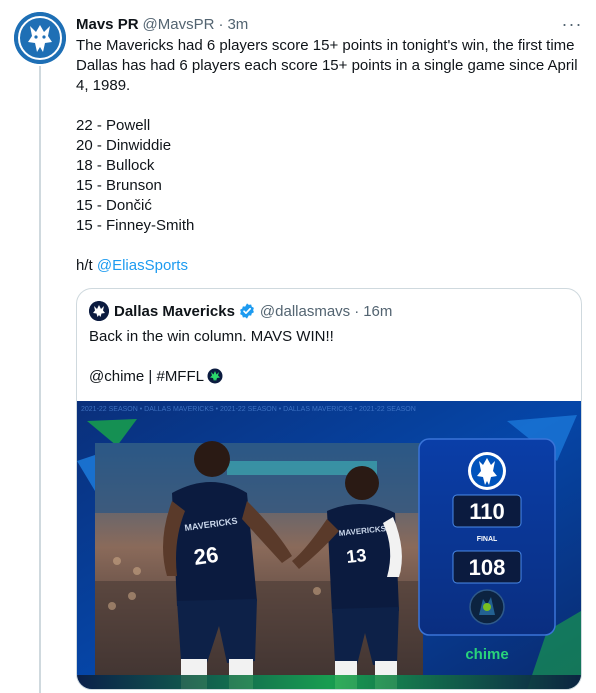 The image size is (596, 693). I want to click on game-status: FINAL, so click(487, 539).